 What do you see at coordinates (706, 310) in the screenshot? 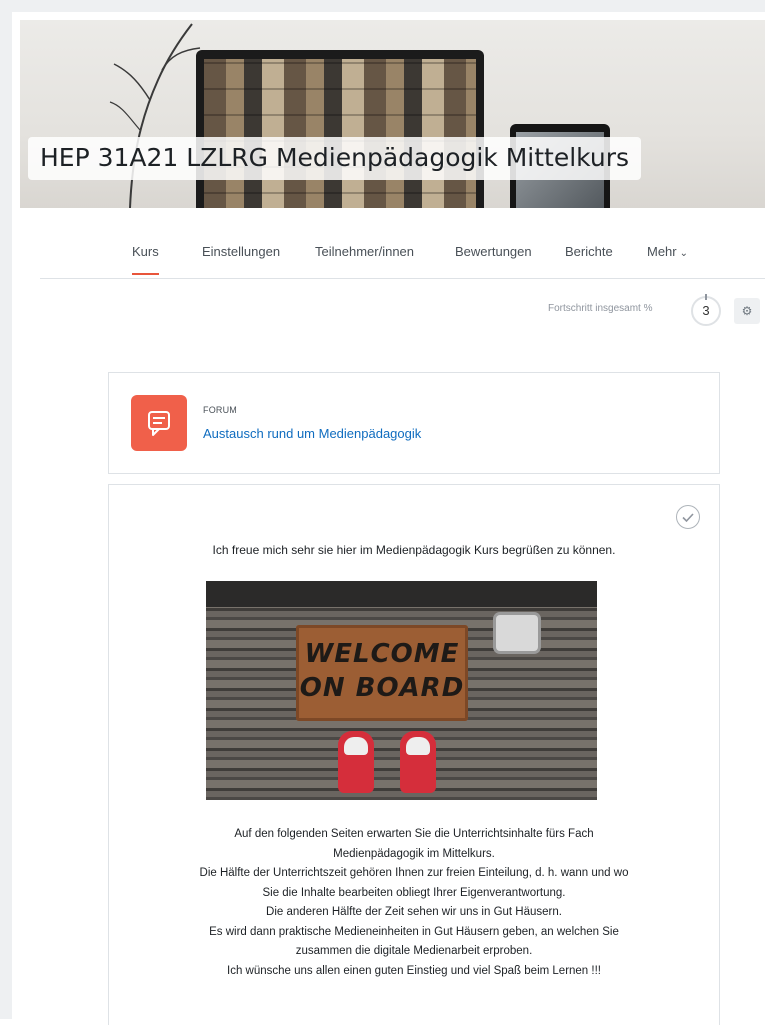
I see `progress-indicator: 3` at bounding box center [706, 310].